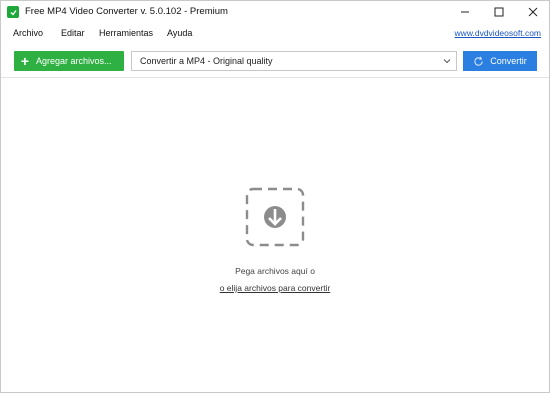 This screenshot has width=550, height=393. Describe the element at coordinates (25, 61) in the screenshot. I see `plus-icon: +` at that location.